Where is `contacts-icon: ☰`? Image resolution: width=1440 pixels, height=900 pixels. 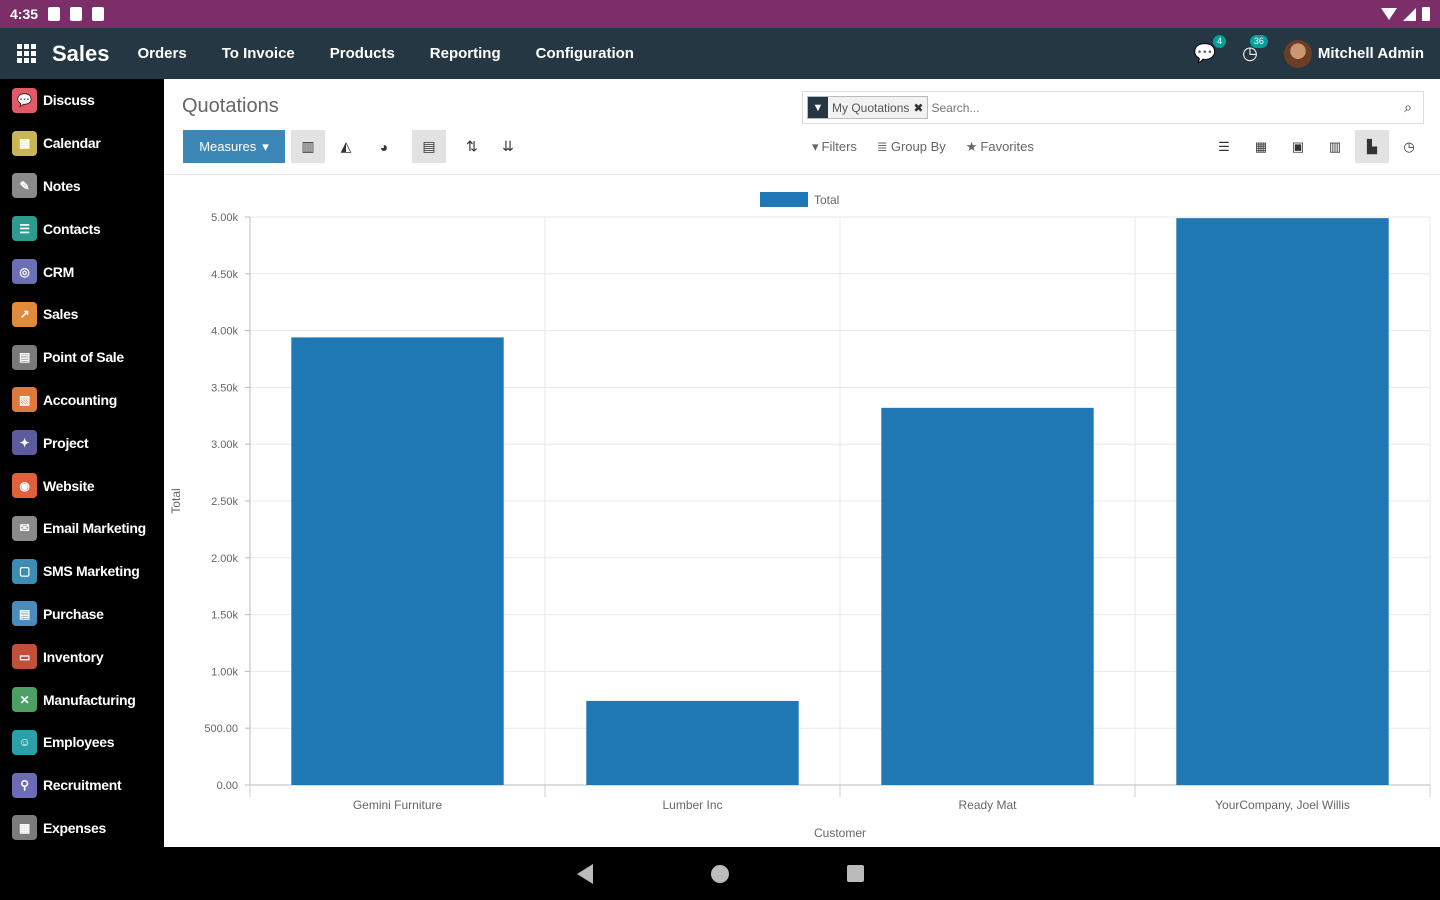 contacts-icon: ☰ is located at coordinates (24, 229).